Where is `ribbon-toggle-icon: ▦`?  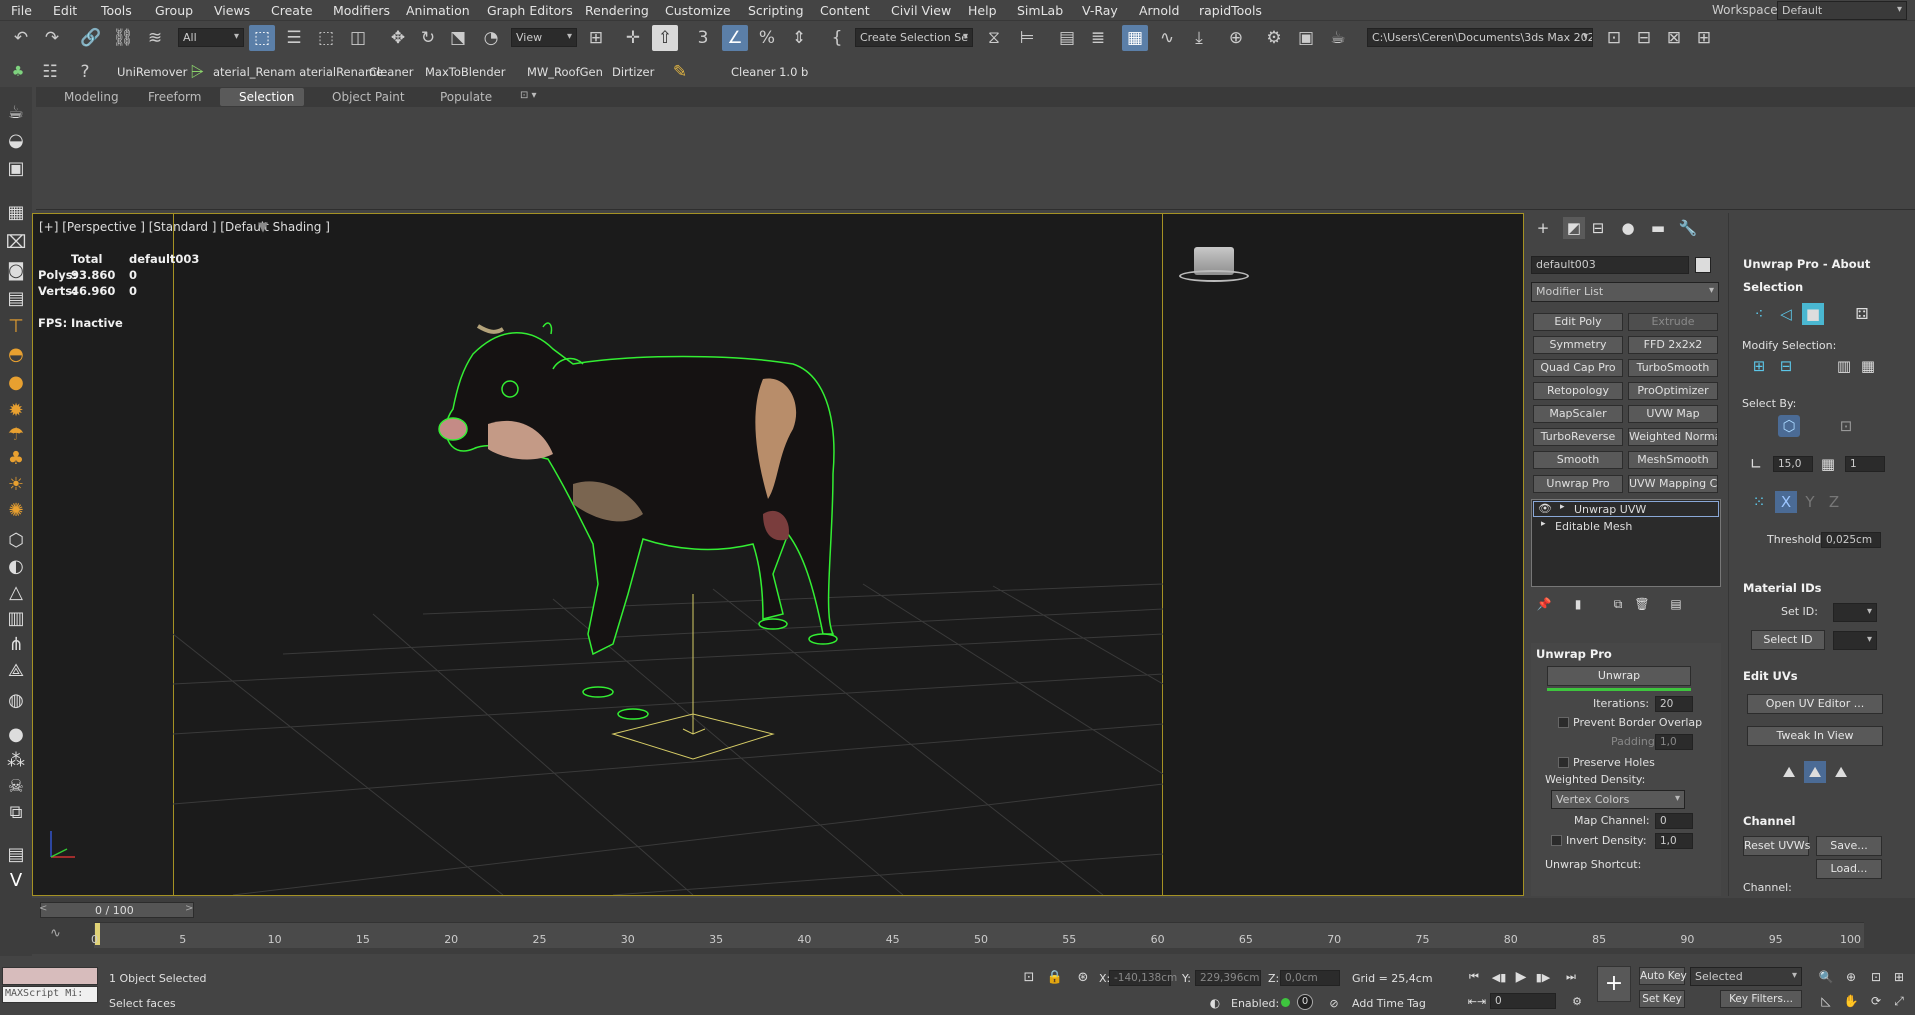
ribbon-toggle-icon: ▦ is located at coordinates (1135, 38).